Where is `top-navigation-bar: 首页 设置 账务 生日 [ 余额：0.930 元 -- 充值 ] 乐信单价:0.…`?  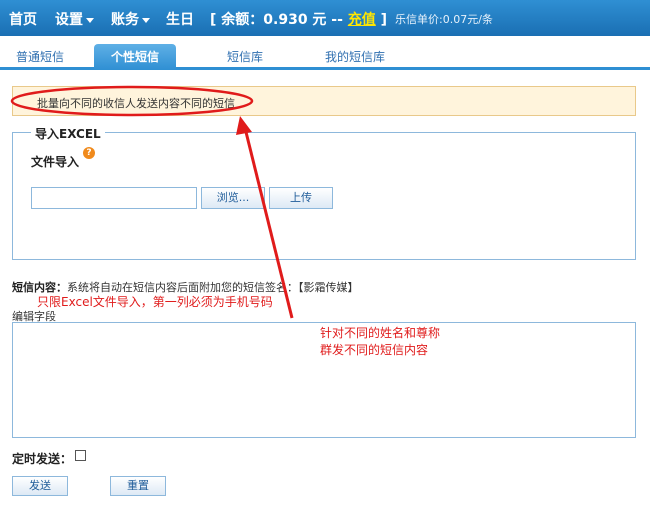 top-navigation-bar: 首页 设置 账务 生日 [ 余额：0.930 元 -- 充值 ] 乐信单价:0.… is located at coordinates (325, 18).